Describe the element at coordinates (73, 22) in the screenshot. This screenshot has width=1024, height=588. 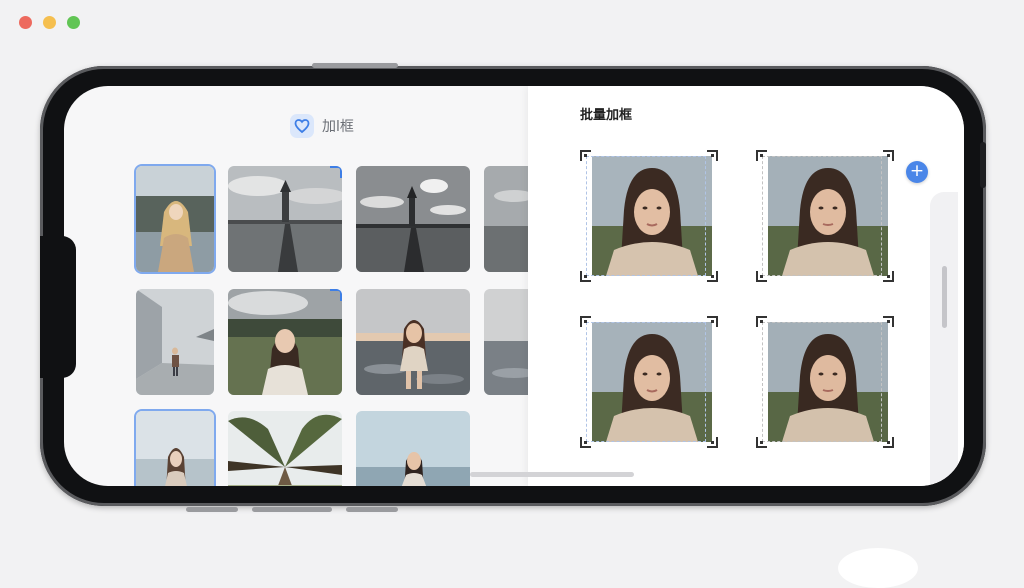
I see `zoom-window-button` at that location.